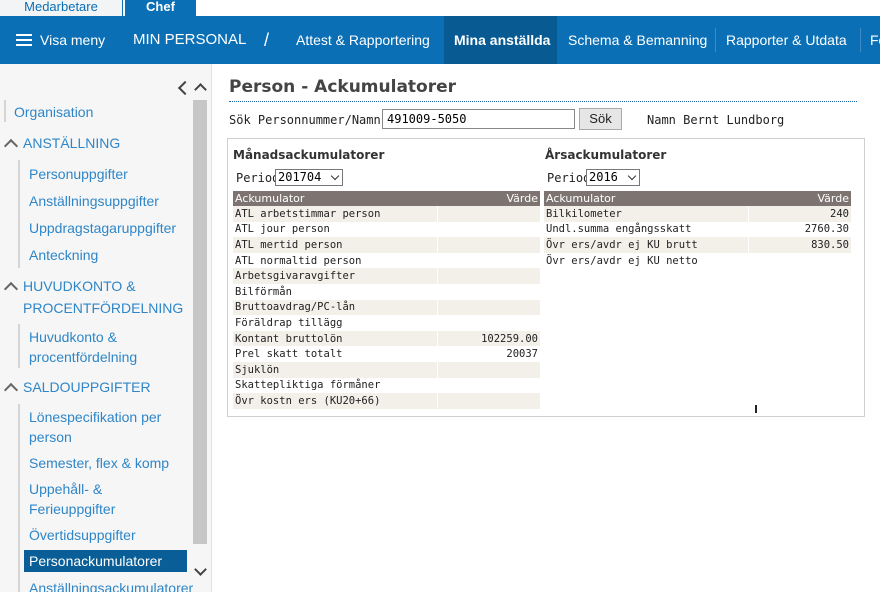  I want to click on sidebar-item-personuppgifter: Personuppgifter, so click(78, 174).